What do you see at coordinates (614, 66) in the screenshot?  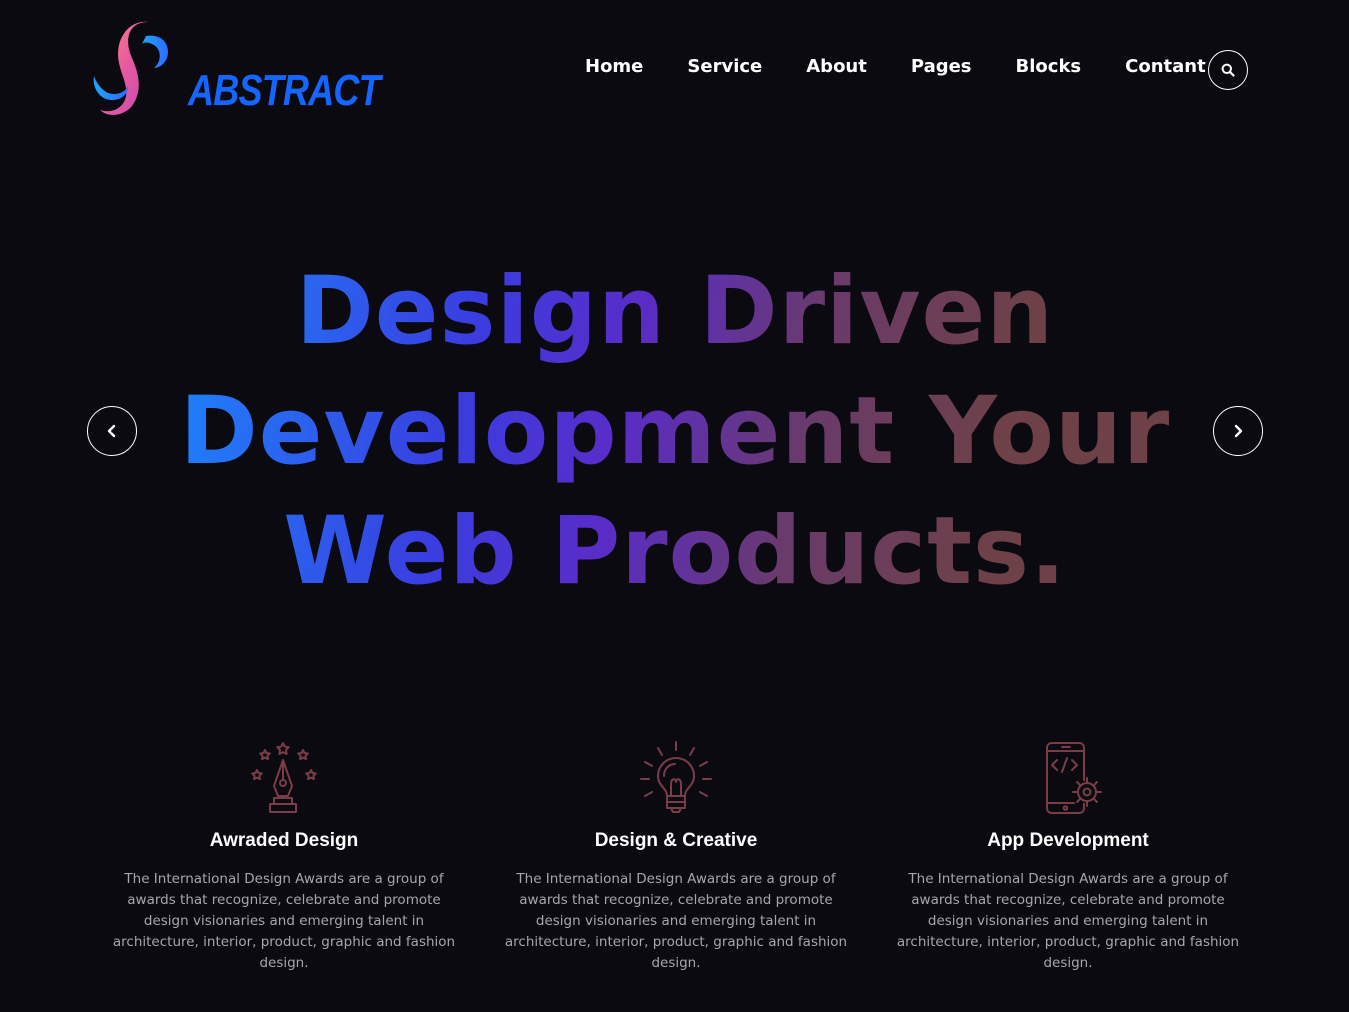 I see `nav-item-home: Home` at bounding box center [614, 66].